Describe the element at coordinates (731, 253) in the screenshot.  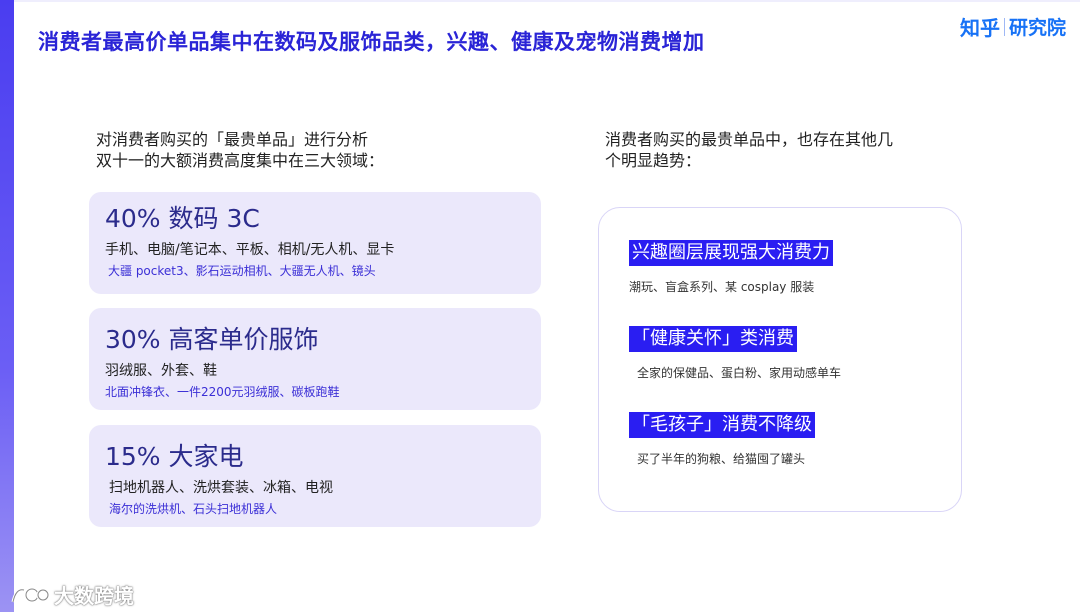
I see `trend-headline: 兴趣圈层展现强大消费力` at that location.